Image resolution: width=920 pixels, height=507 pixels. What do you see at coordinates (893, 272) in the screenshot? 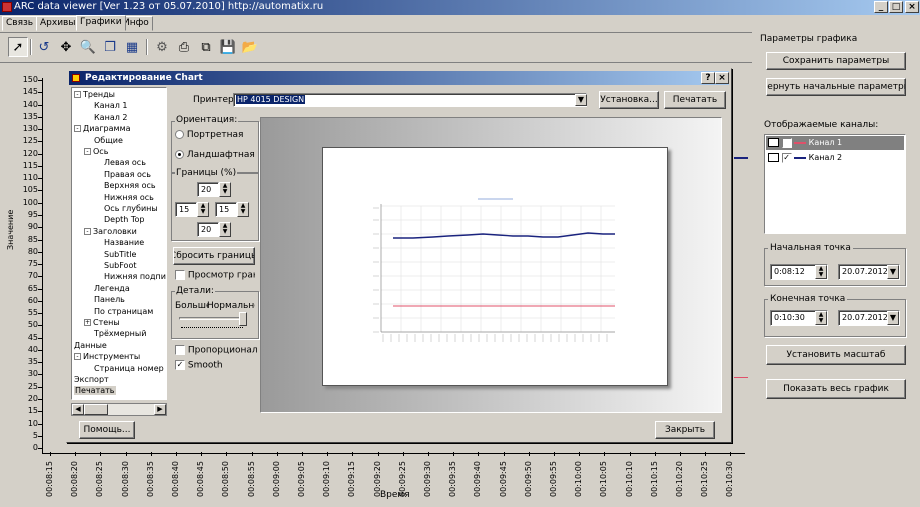
I see `start-date-dropdown: ▼` at bounding box center [893, 272].